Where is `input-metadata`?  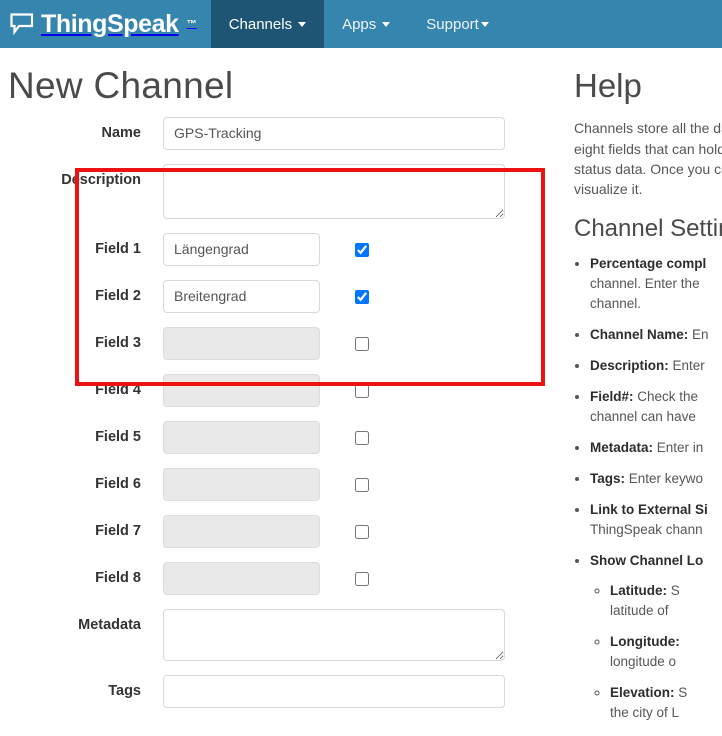 input-metadata is located at coordinates (334, 634).